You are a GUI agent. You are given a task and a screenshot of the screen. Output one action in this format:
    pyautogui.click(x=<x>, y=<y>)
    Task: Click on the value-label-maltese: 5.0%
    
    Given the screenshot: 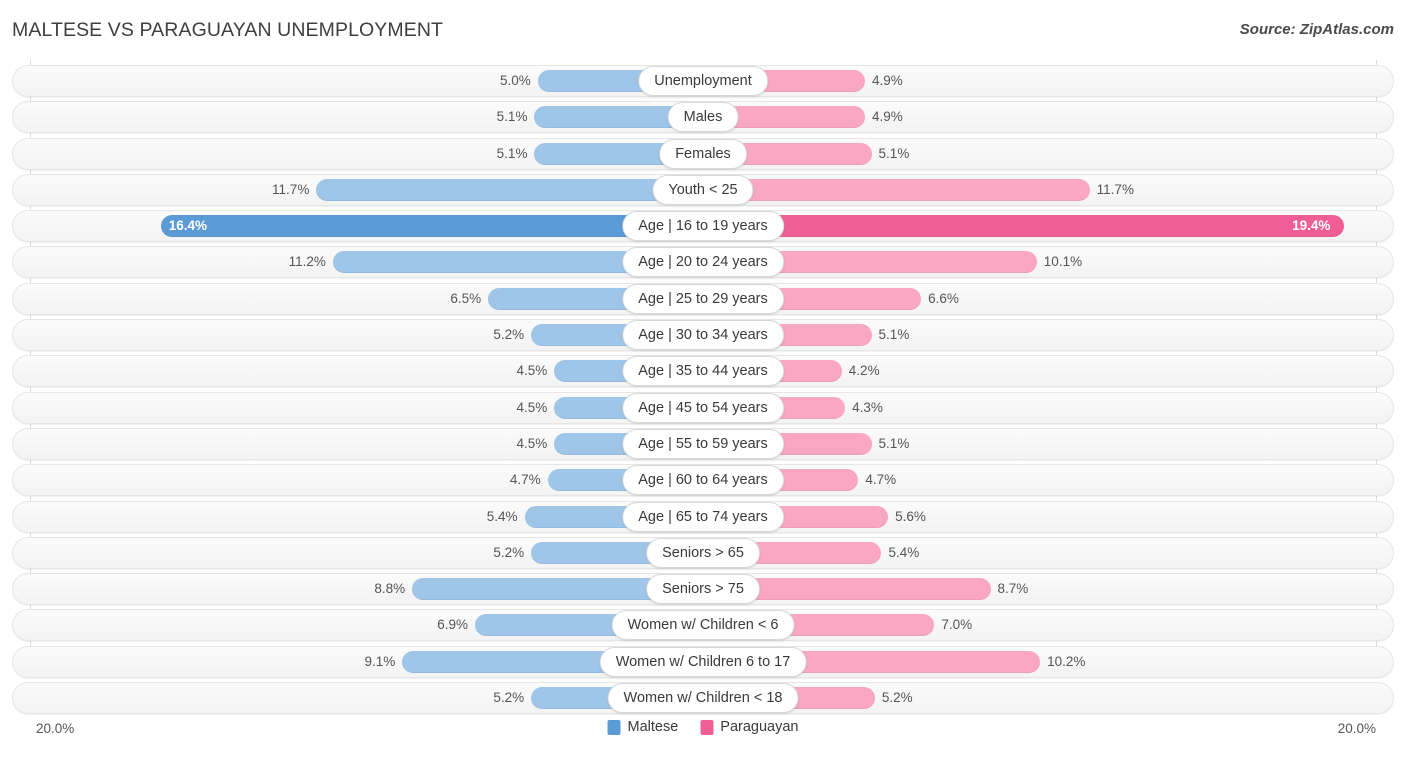 What is the action you would take?
    pyautogui.click(x=515, y=80)
    